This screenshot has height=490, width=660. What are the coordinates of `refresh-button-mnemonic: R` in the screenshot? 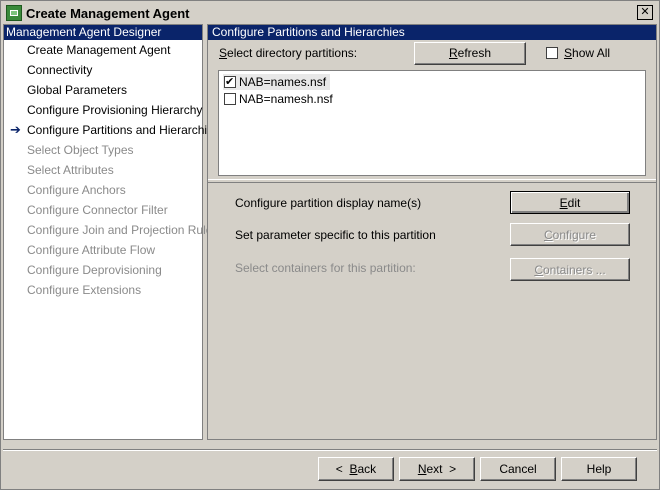 It's located at (453, 53).